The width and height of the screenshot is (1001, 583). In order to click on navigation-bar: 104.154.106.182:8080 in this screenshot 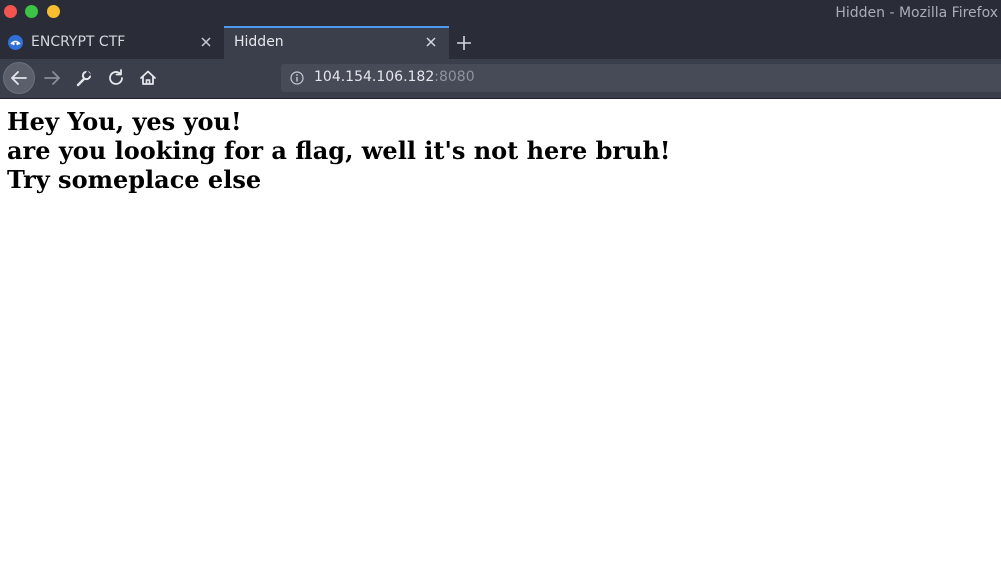, I will do `click(500, 79)`.